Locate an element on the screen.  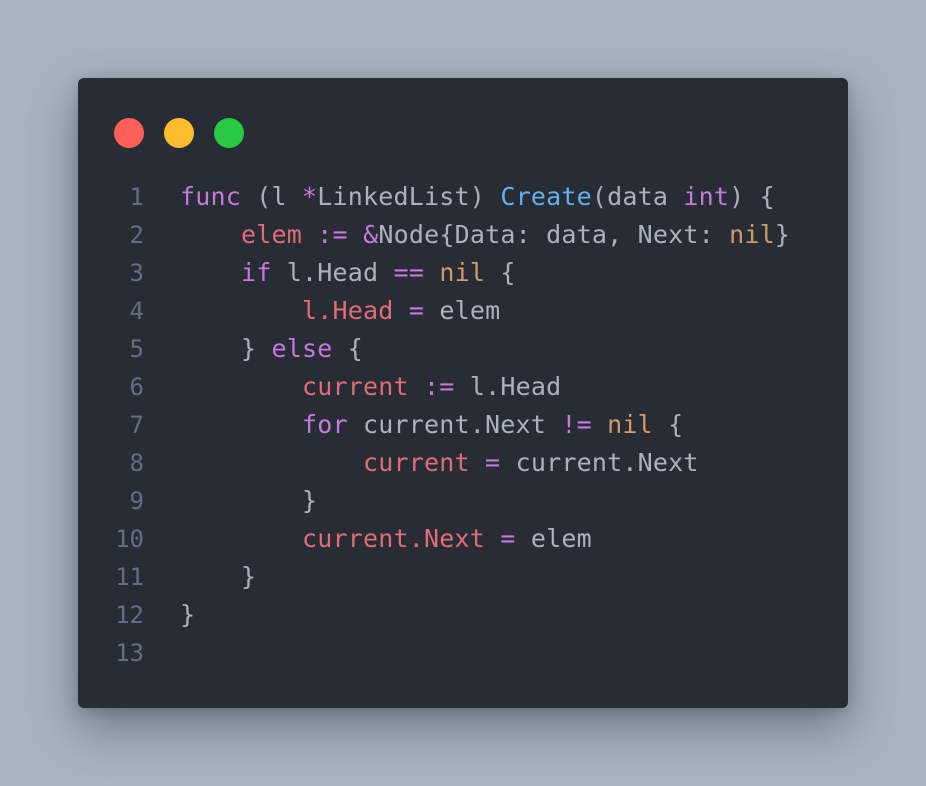
line-source: if l.Head == nil { is located at coordinates (348, 273).